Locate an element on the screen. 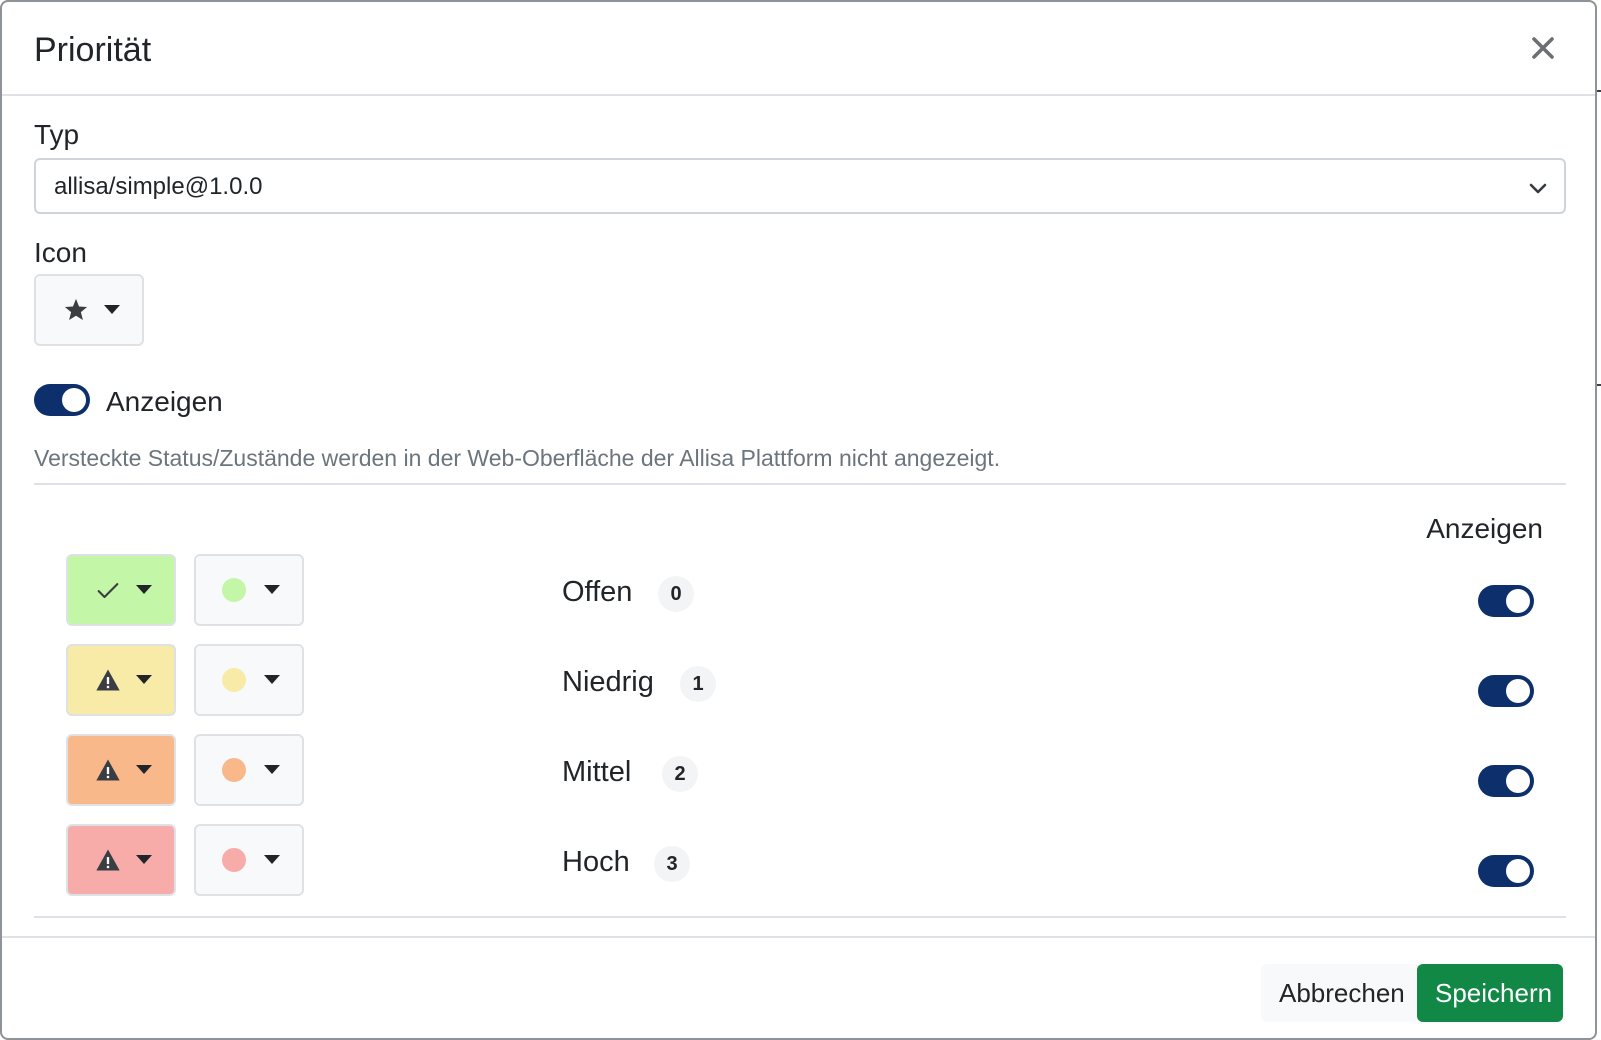  type-select: allisa/simple@1.0.0 is located at coordinates (800, 186).